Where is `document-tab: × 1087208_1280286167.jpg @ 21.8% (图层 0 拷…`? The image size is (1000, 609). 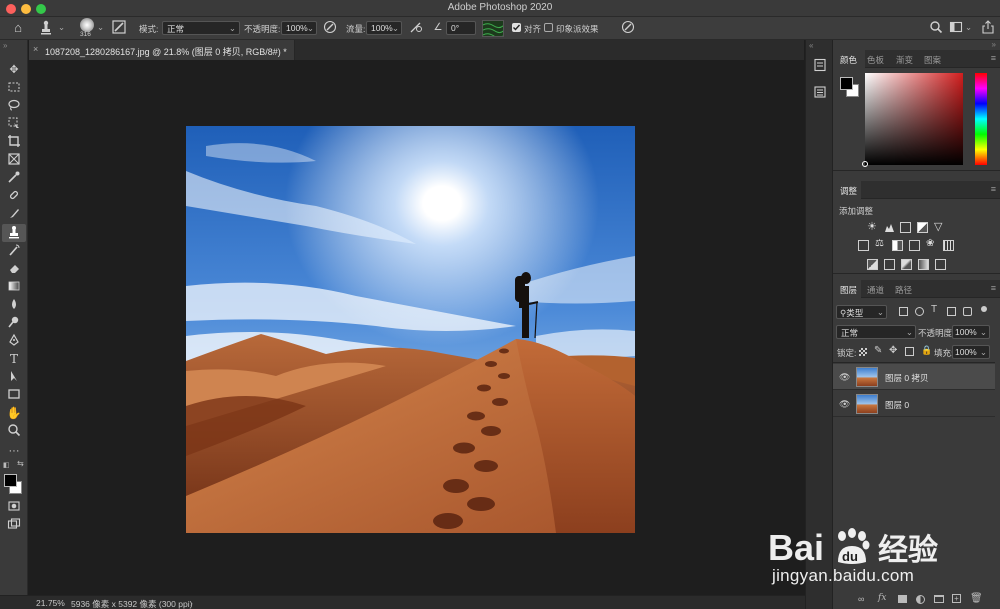 document-tab: × 1087208_1280286167.jpg @ 21.8% (图层 0 拷… is located at coordinates (162, 50).